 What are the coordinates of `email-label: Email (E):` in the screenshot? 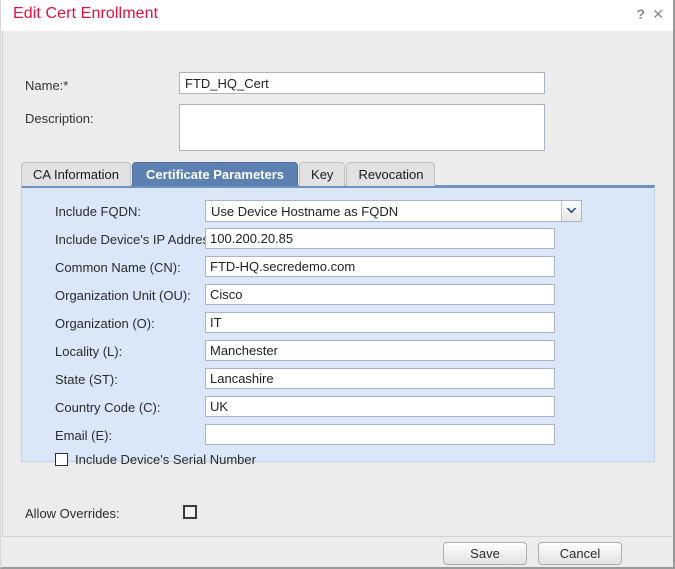 It's located at (84, 435).